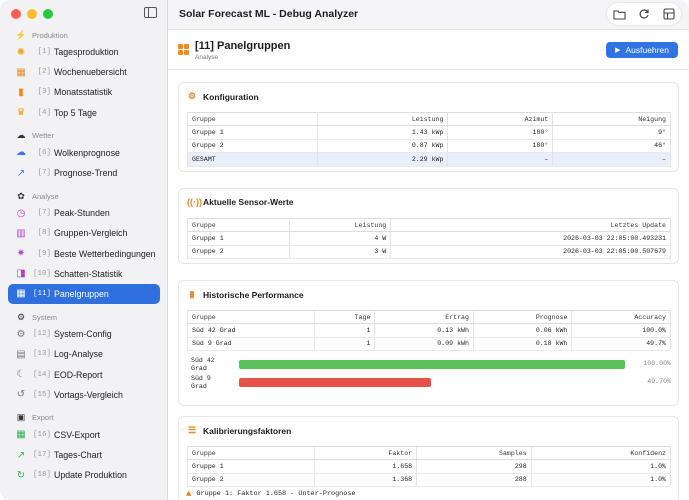 Image resolution: width=689 pixels, height=500 pixels. I want to click on columns-icon: ▥, so click(21, 233).